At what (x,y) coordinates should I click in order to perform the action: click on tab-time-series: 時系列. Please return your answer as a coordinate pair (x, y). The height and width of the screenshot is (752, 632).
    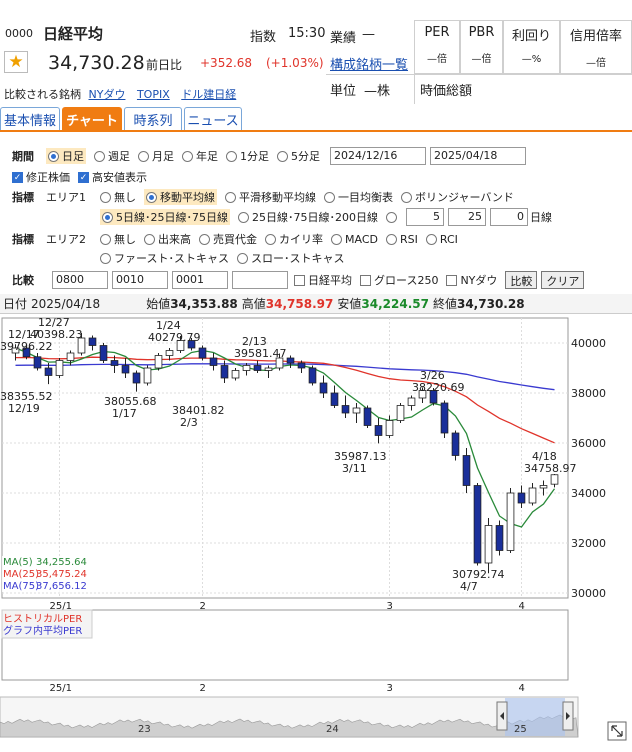
    Looking at the image, I should click on (153, 118).